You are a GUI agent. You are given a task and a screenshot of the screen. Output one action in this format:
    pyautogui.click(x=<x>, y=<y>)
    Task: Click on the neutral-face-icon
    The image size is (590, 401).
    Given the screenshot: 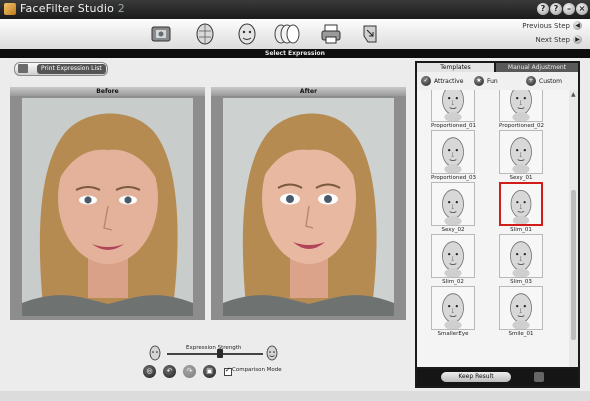 What is the action you would take?
    pyautogui.click(x=155, y=353)
    